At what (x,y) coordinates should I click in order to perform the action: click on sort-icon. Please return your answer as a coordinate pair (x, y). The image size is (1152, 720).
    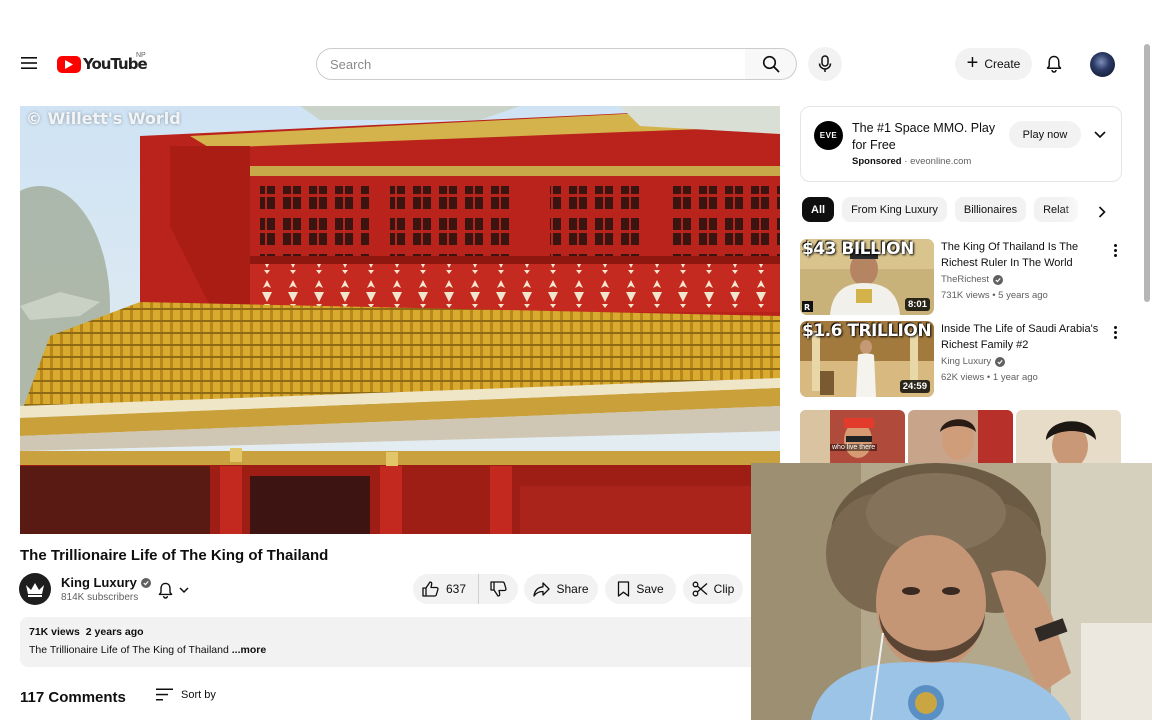
    Looking at the image, I should click on (164, 694).